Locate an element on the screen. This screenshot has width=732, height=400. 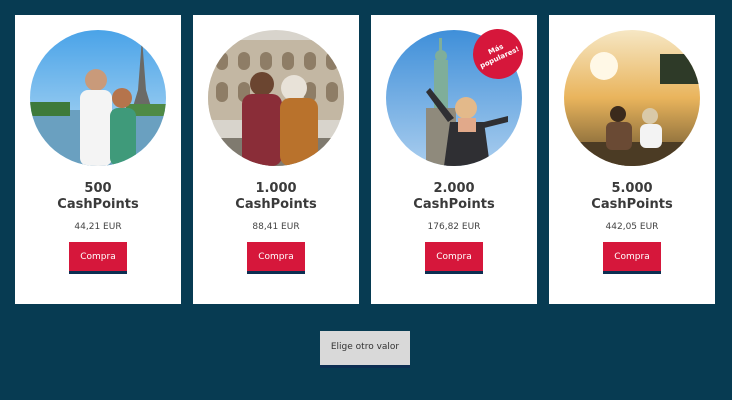
points-amount: 1.000 CashPoints is located at coordinates (276, 197).